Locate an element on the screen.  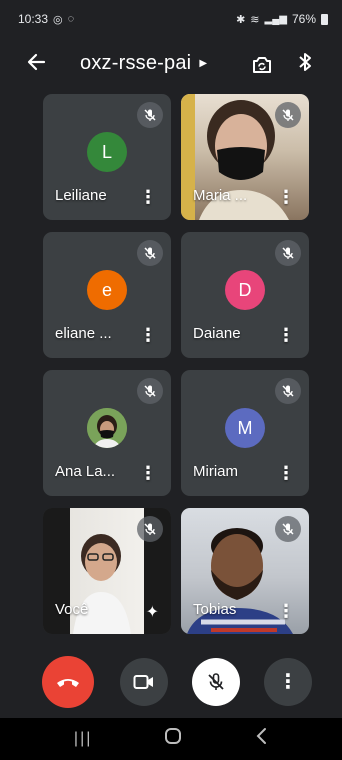
caret-right-icon: ▶ is located at coordinates (203, 63).